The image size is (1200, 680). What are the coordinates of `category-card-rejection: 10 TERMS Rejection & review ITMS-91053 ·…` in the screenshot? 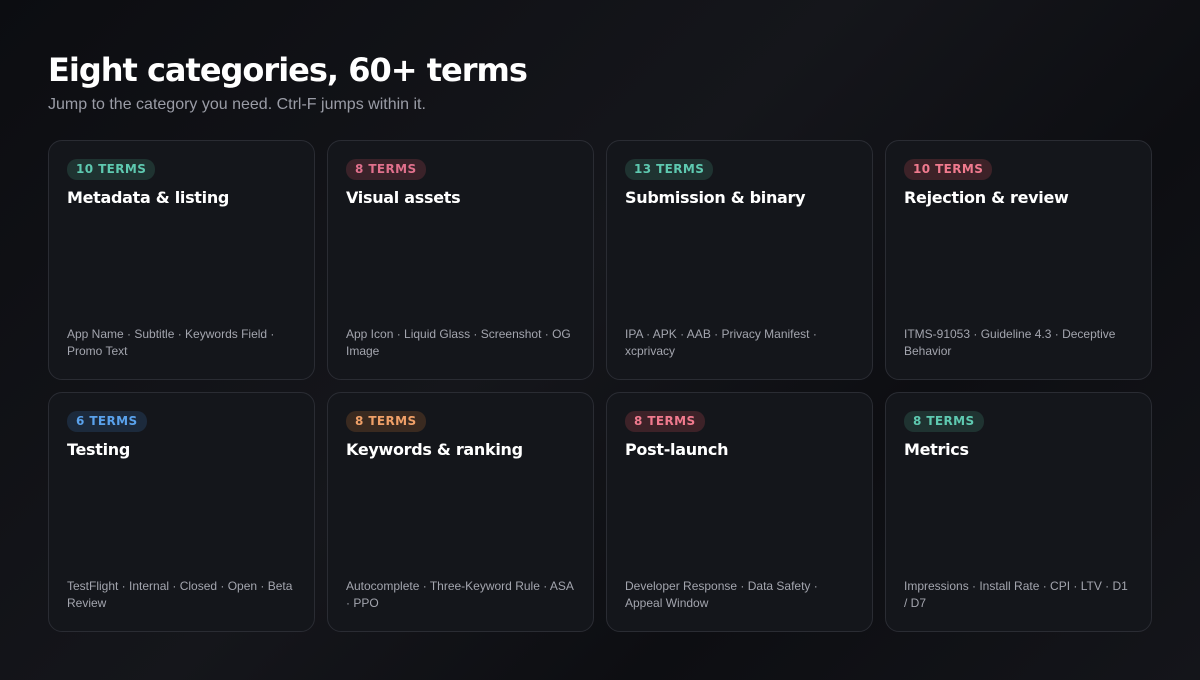 It's located at (1018, 260).